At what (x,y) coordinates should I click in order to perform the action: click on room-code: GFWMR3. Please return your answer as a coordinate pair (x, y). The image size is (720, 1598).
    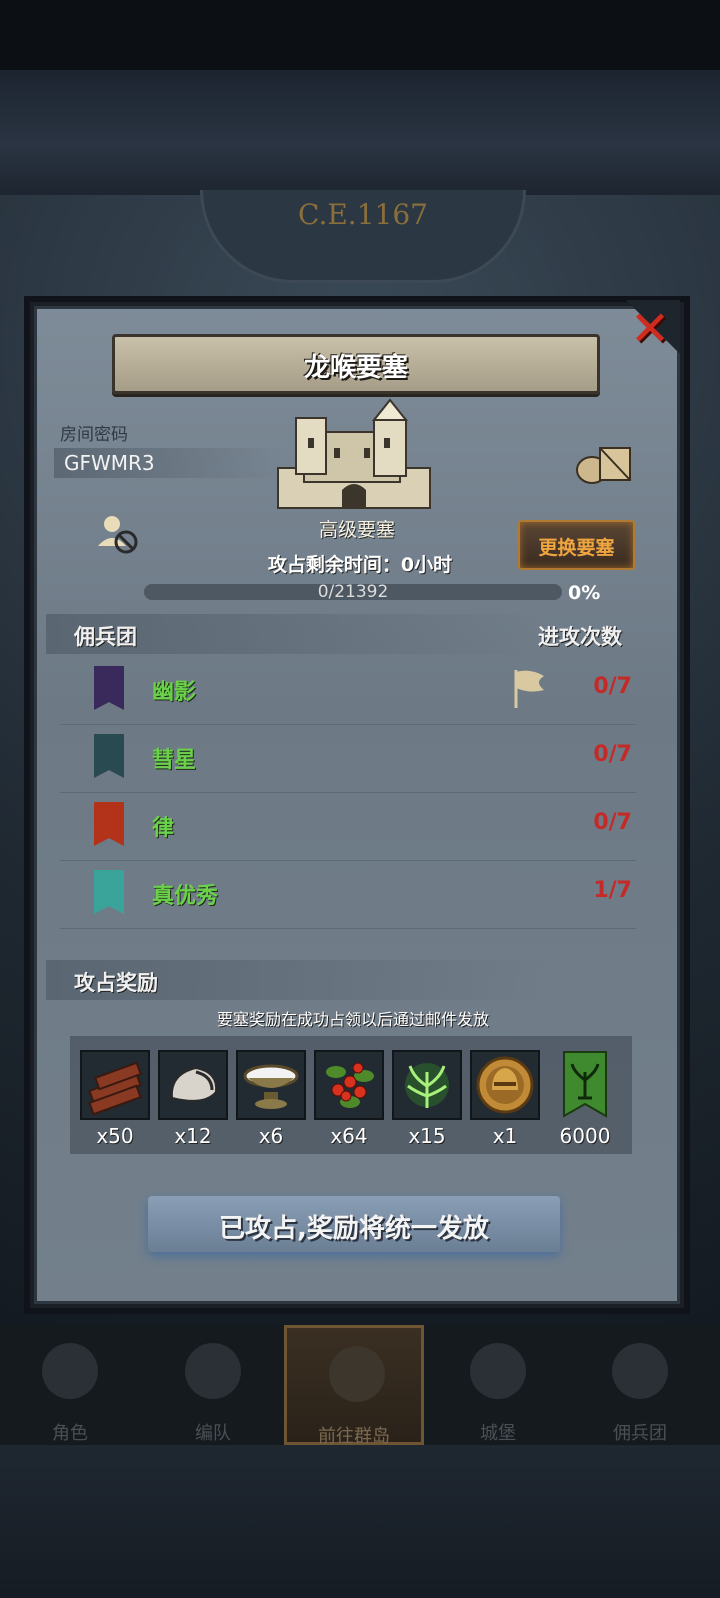
    Looking at the image, I should click on (109, 463).